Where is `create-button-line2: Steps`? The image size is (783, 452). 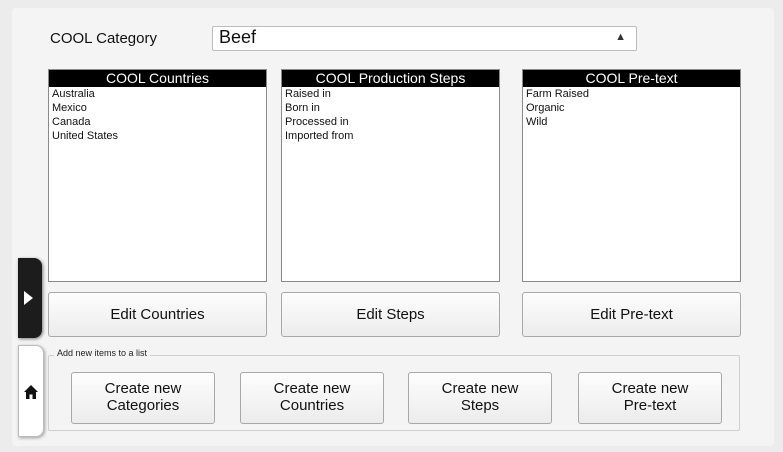
create-button-line2: Steps is located at coordinates (480, 405).